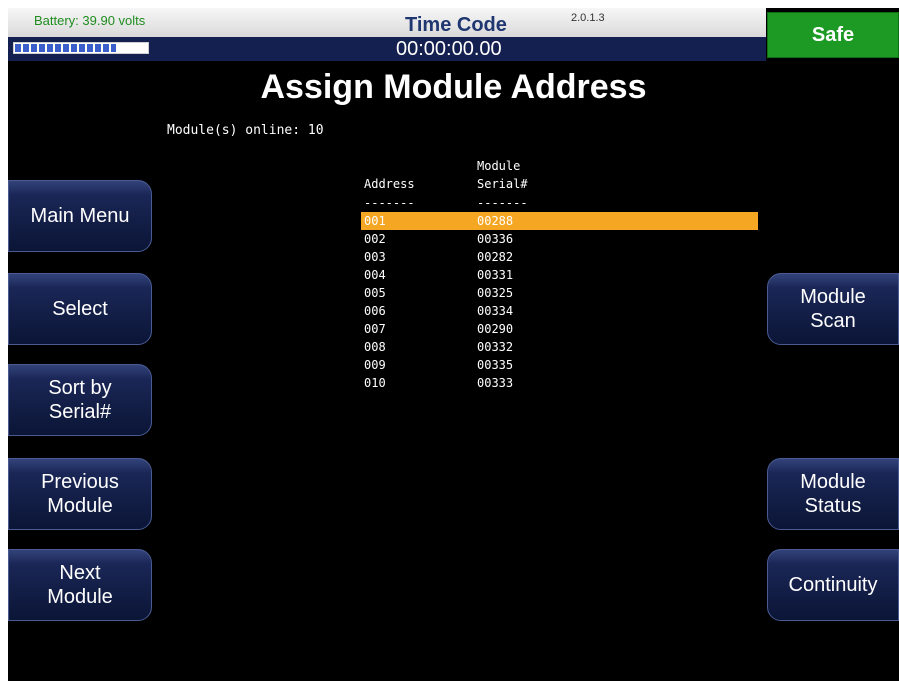 This screenshot has height=681, width=899. I want to click on module-scan-button: Module Scan, so click(833, 309).